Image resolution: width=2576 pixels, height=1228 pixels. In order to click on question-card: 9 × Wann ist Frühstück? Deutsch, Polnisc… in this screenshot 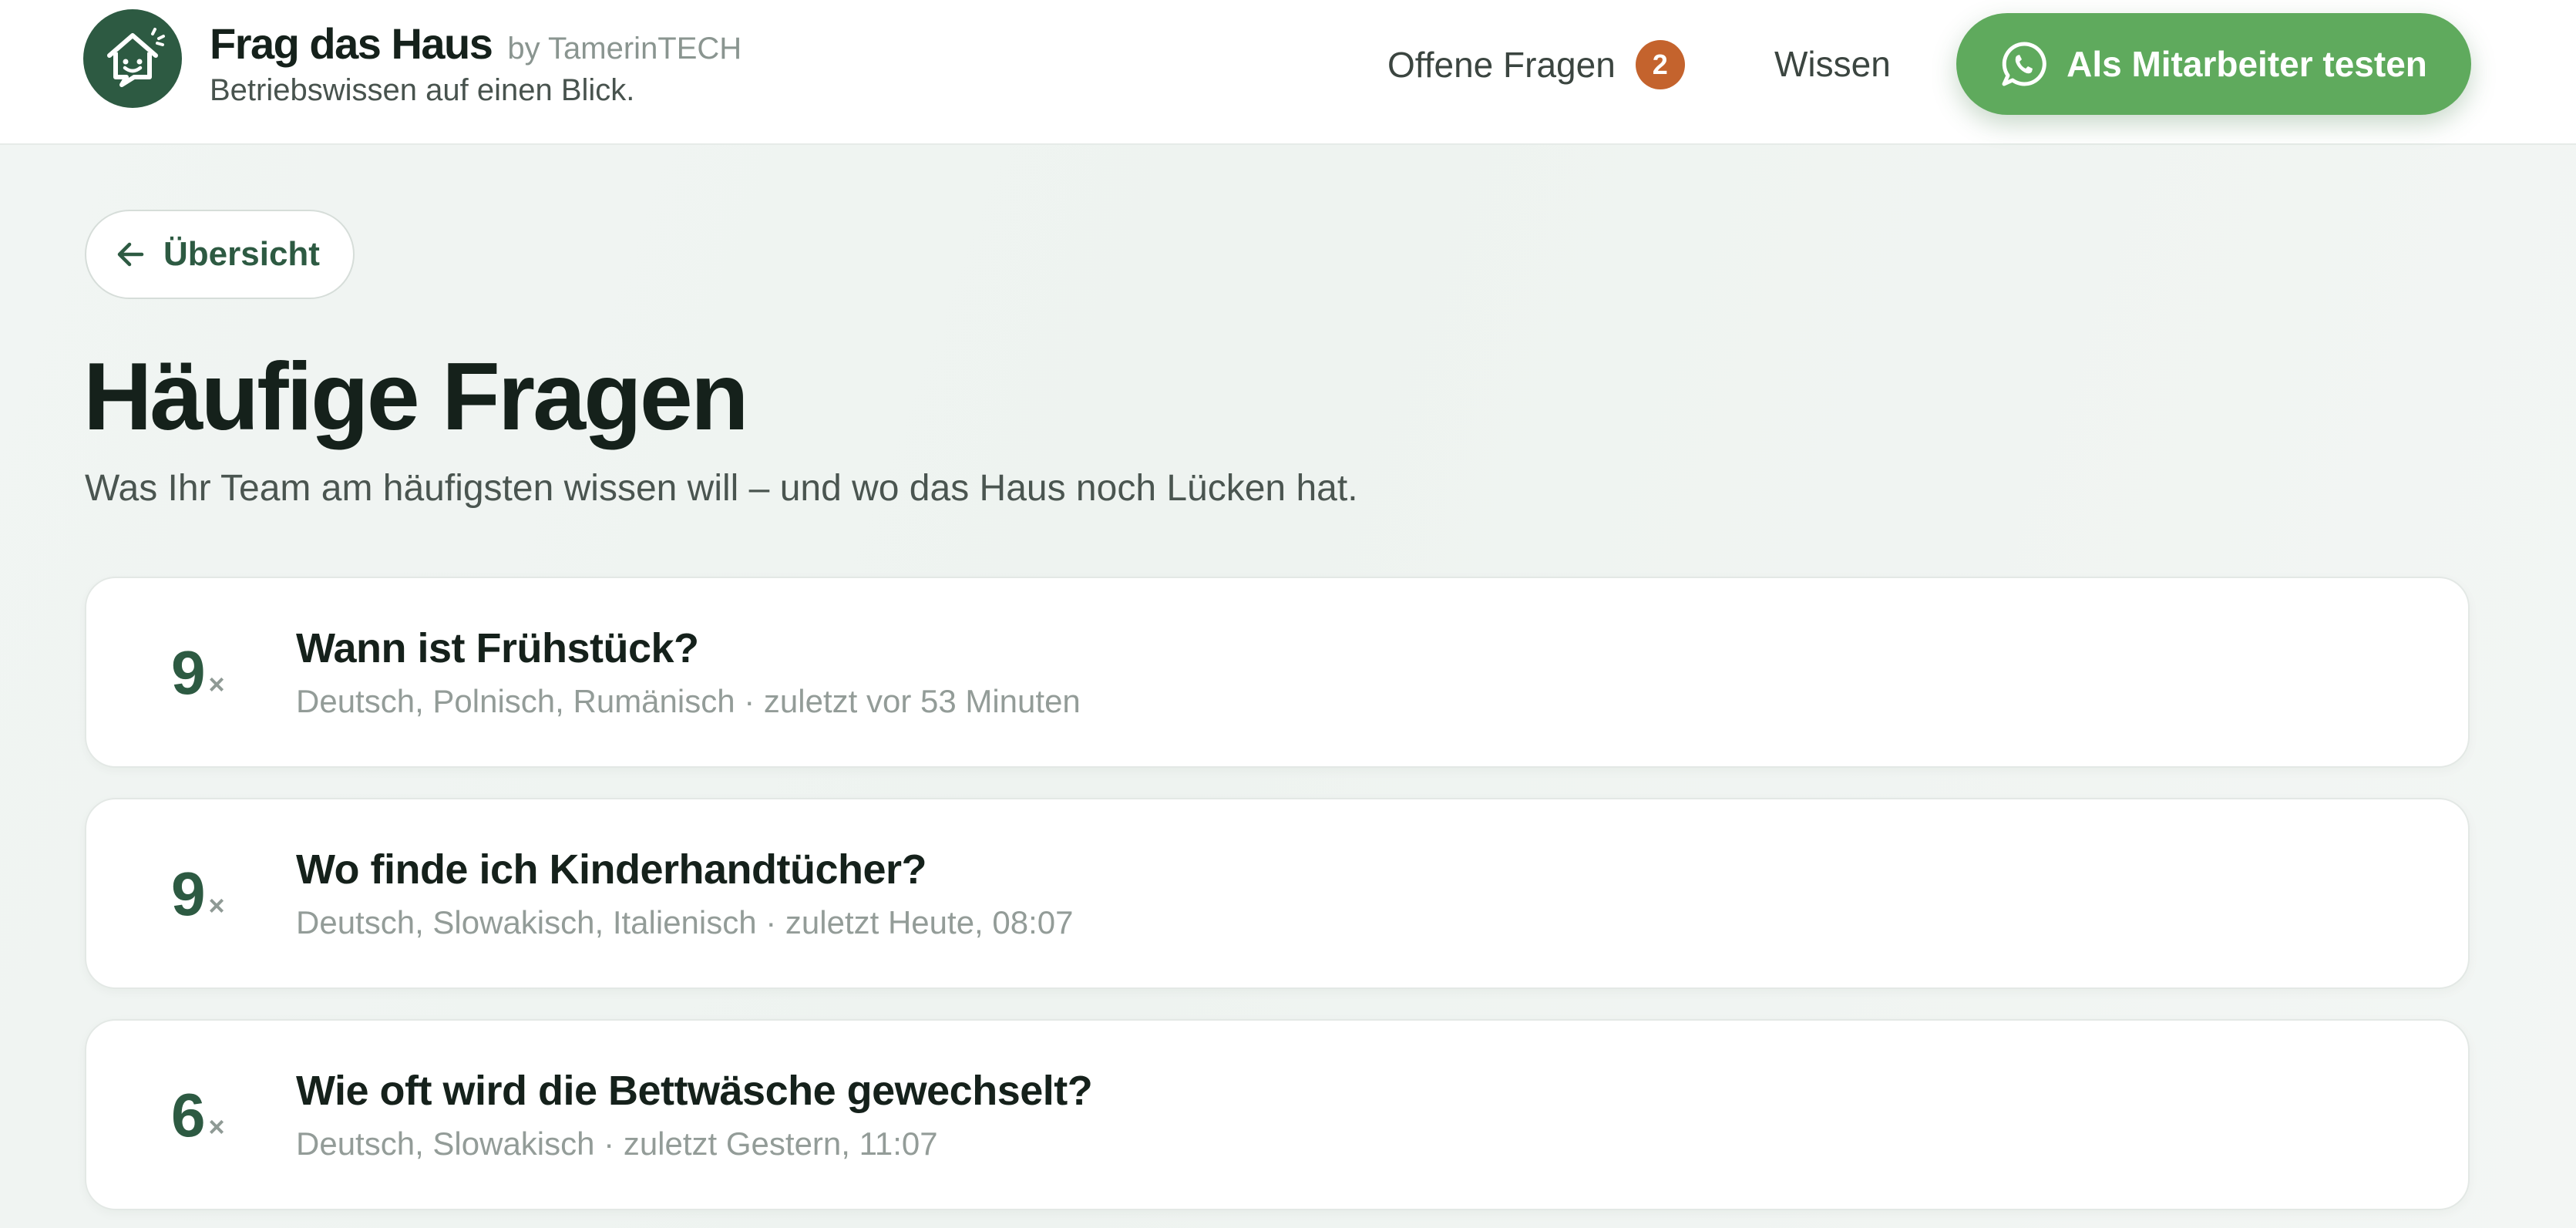, I will do `click(1277, 672)`.